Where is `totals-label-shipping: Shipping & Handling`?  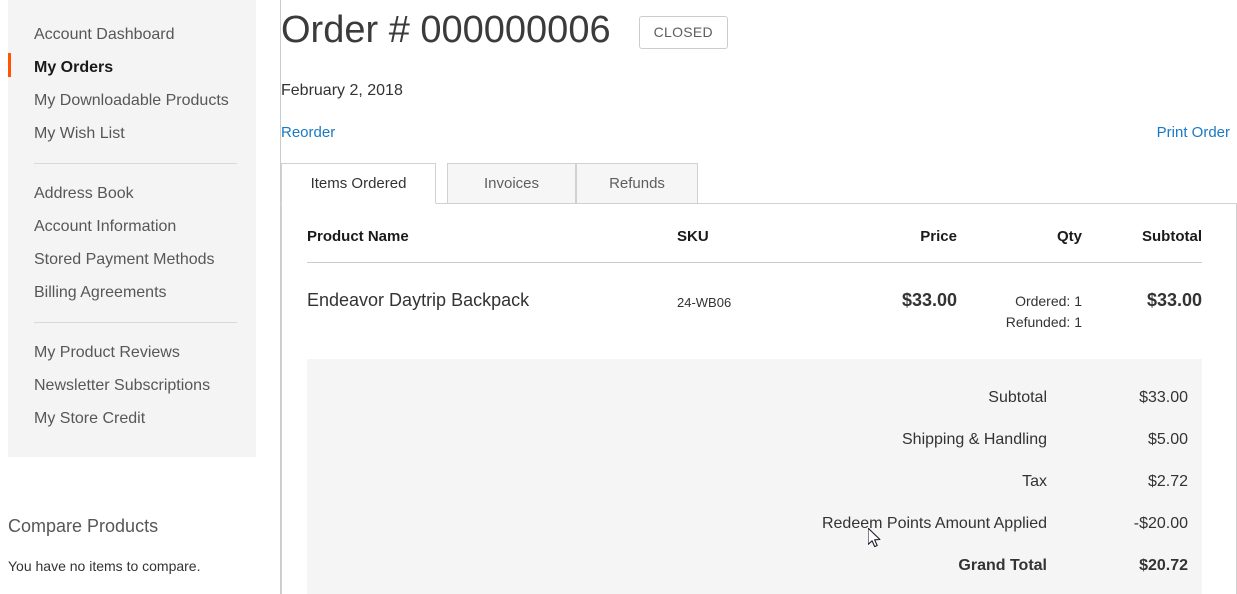 totals-label-shipping: Shipping & Handling is located at coordinates (974, 439).